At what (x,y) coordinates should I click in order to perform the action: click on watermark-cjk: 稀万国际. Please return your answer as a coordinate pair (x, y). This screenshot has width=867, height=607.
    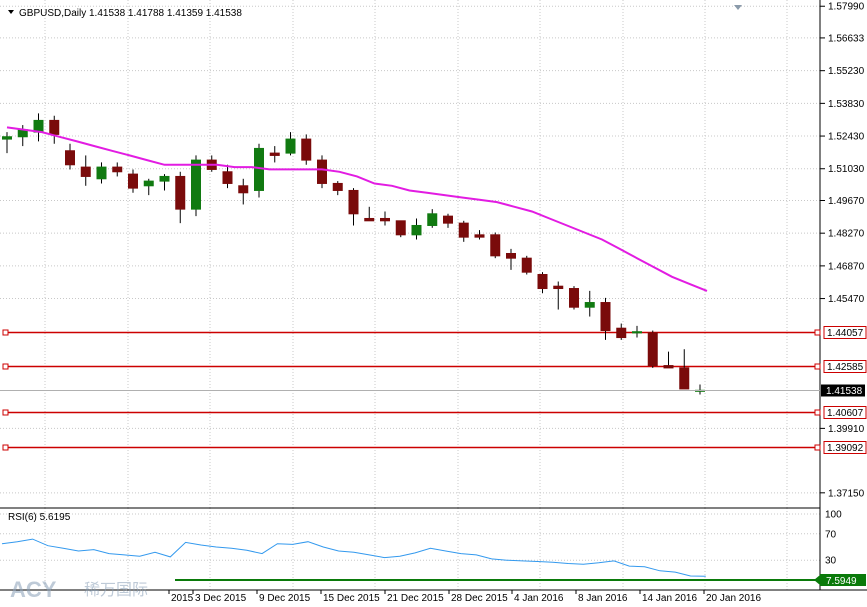
    Looking at the image, I should click on (116, 589).